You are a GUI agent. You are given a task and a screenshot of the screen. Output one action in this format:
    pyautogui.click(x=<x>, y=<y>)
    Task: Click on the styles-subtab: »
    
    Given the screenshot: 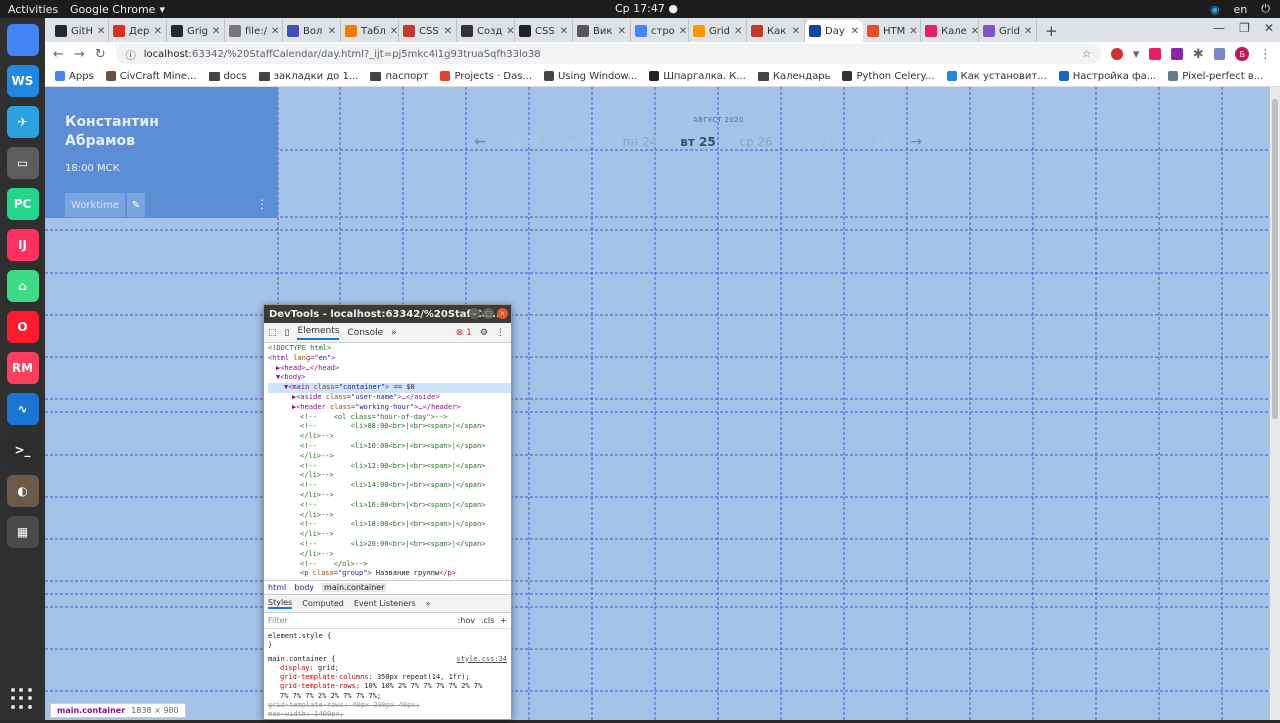 What is the action you would take?
    pyautogui.click(x=428, y=603)
    